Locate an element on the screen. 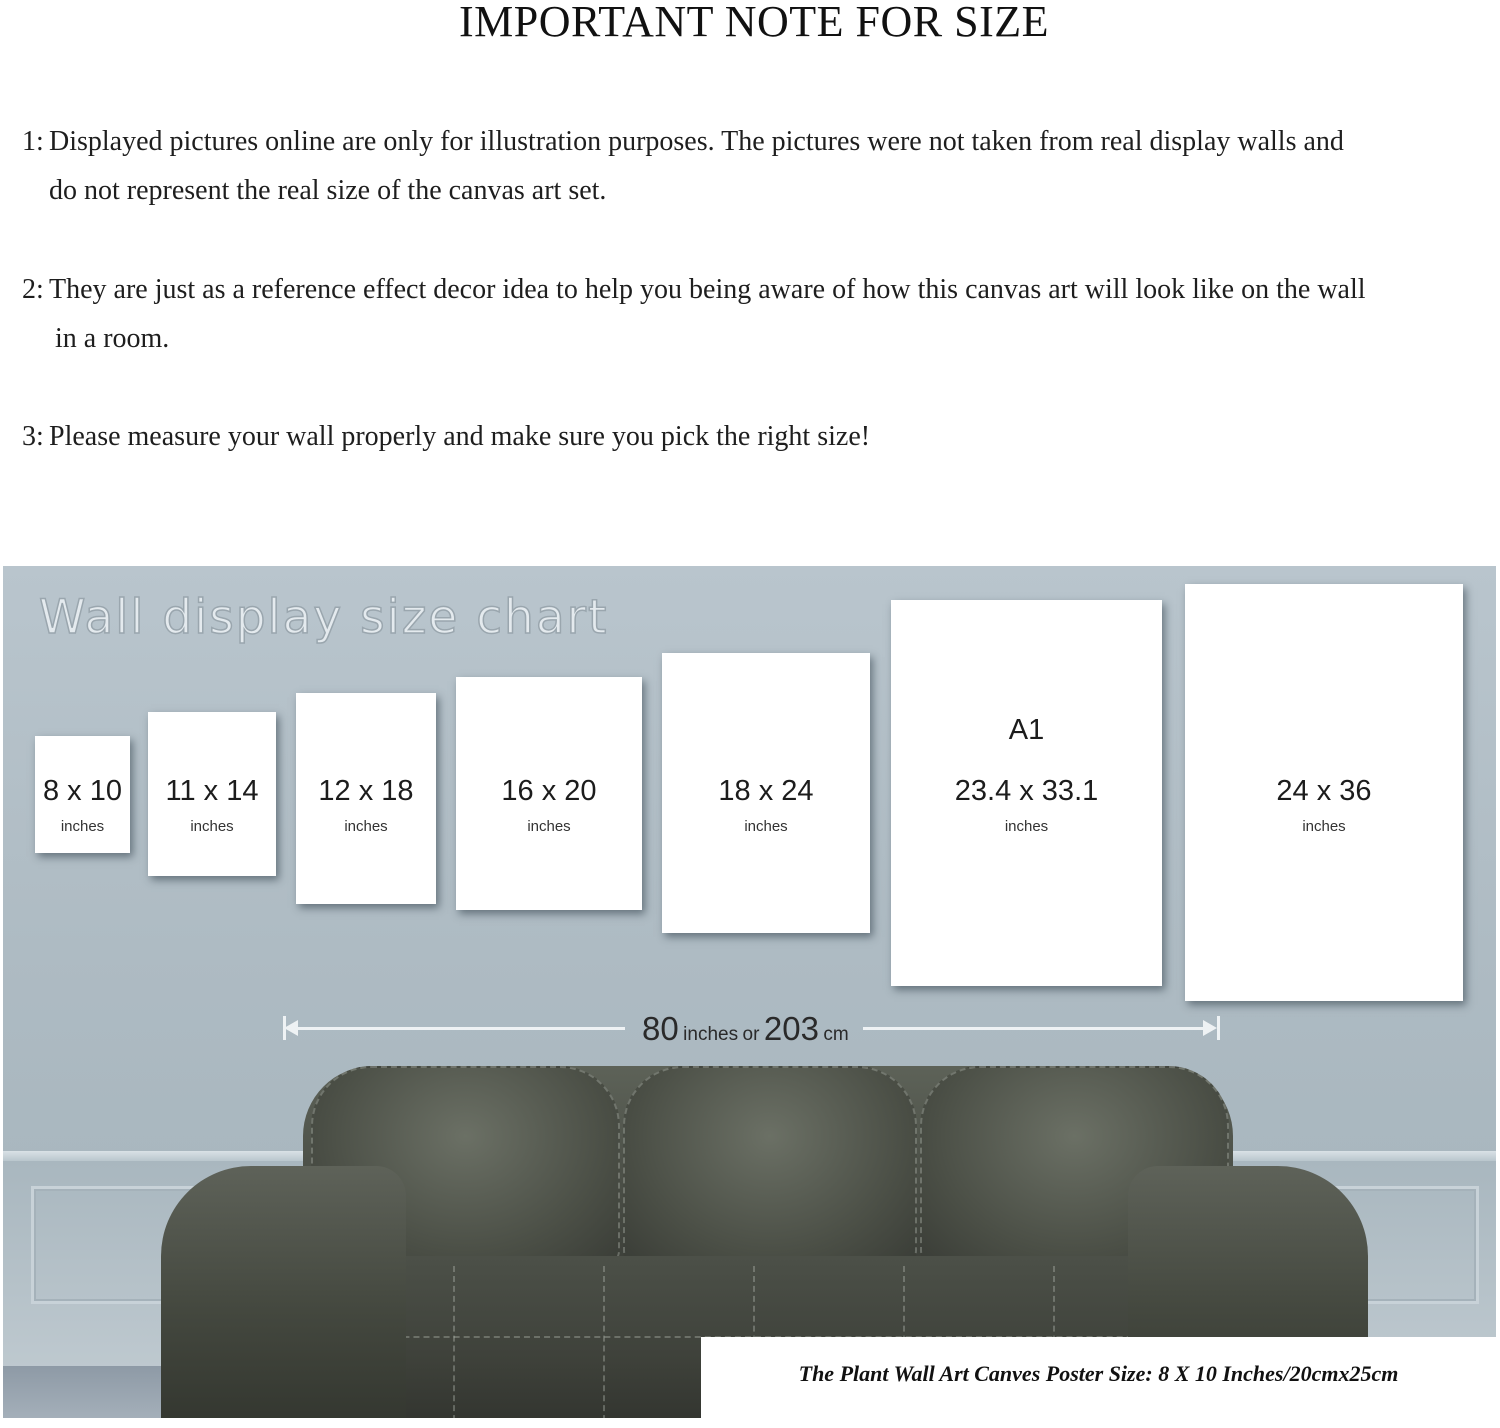 This screenshot has height=1428, width=1500. measure-arrow-right is located at coordinates (1210, 1028).